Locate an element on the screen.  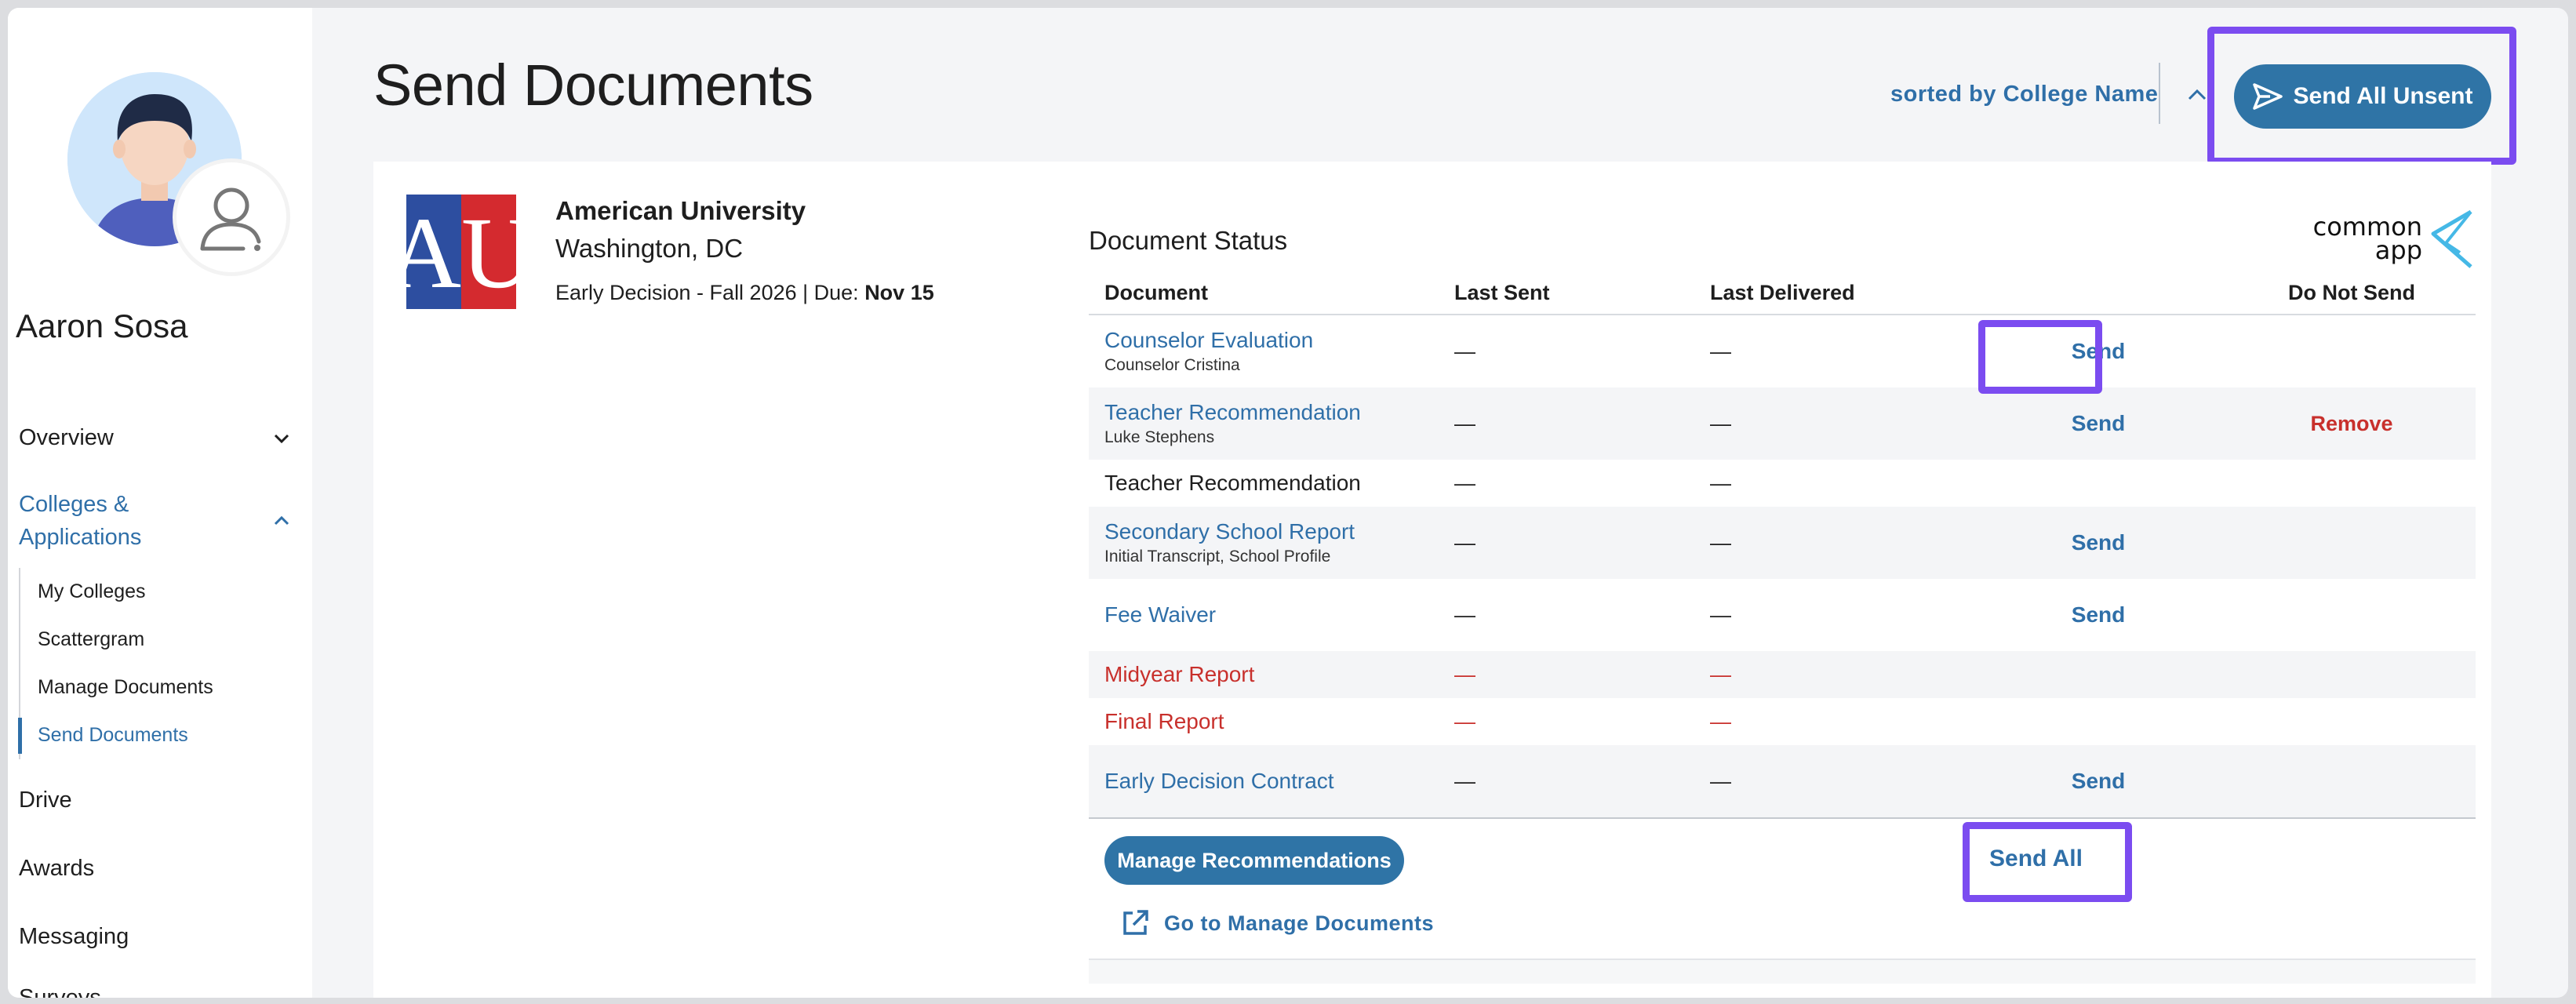
document-link: Early Decision Contract is located at coordinates (1279, 781).